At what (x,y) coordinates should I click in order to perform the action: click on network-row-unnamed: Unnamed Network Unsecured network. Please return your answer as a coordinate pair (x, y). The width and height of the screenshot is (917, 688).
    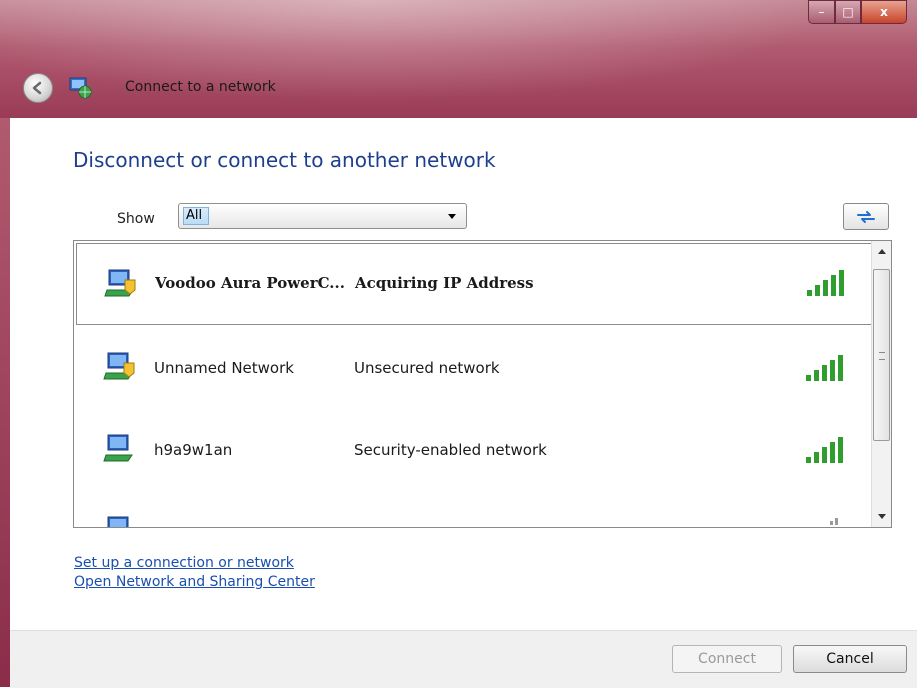
    Looking at the image, I should click on (474, 368).